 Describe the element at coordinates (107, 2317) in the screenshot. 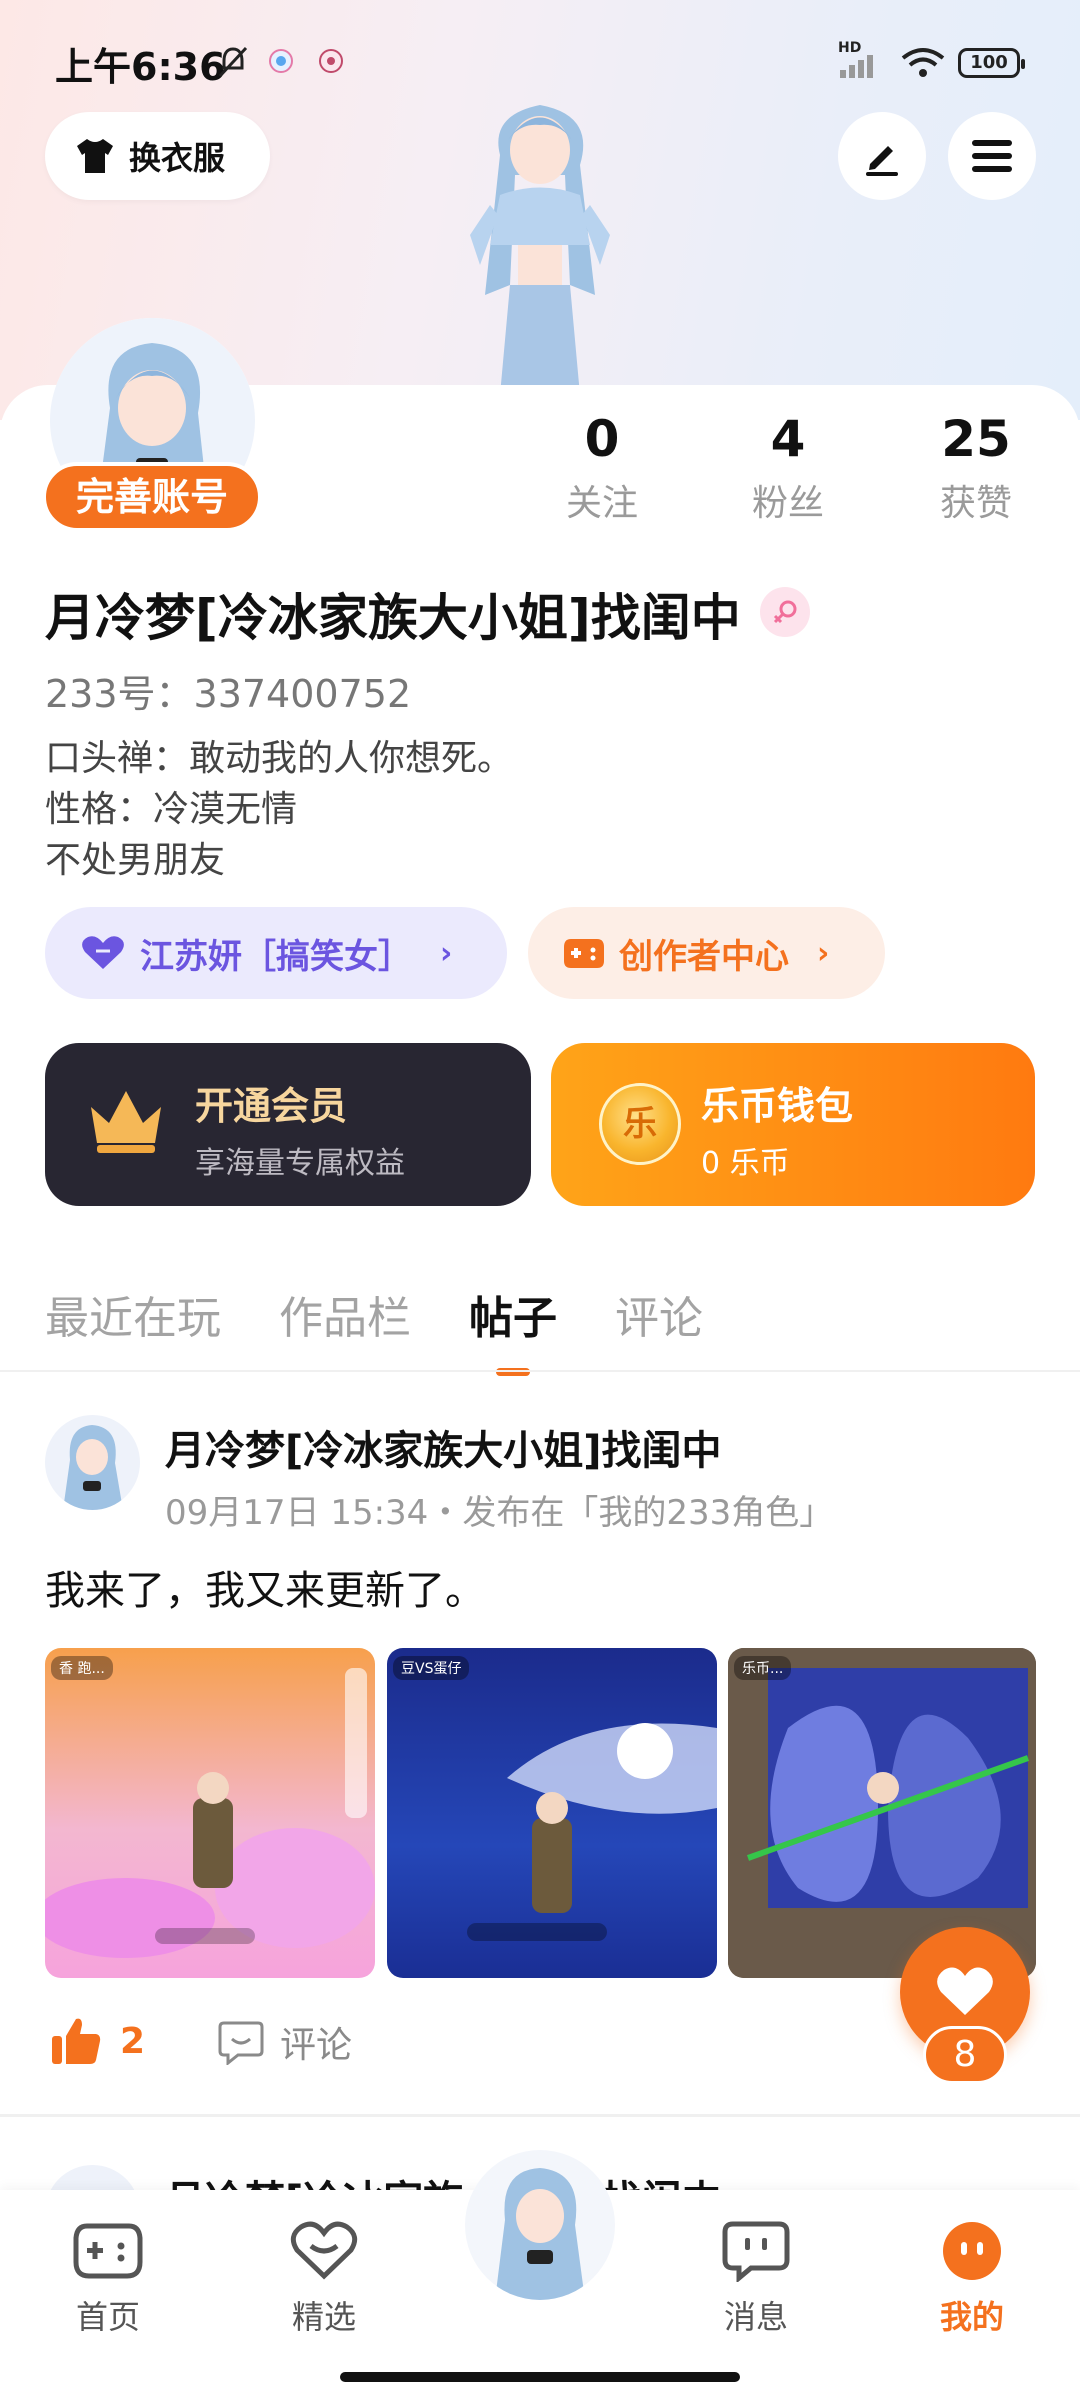

I see `nav-home-label: 首页` at that location.